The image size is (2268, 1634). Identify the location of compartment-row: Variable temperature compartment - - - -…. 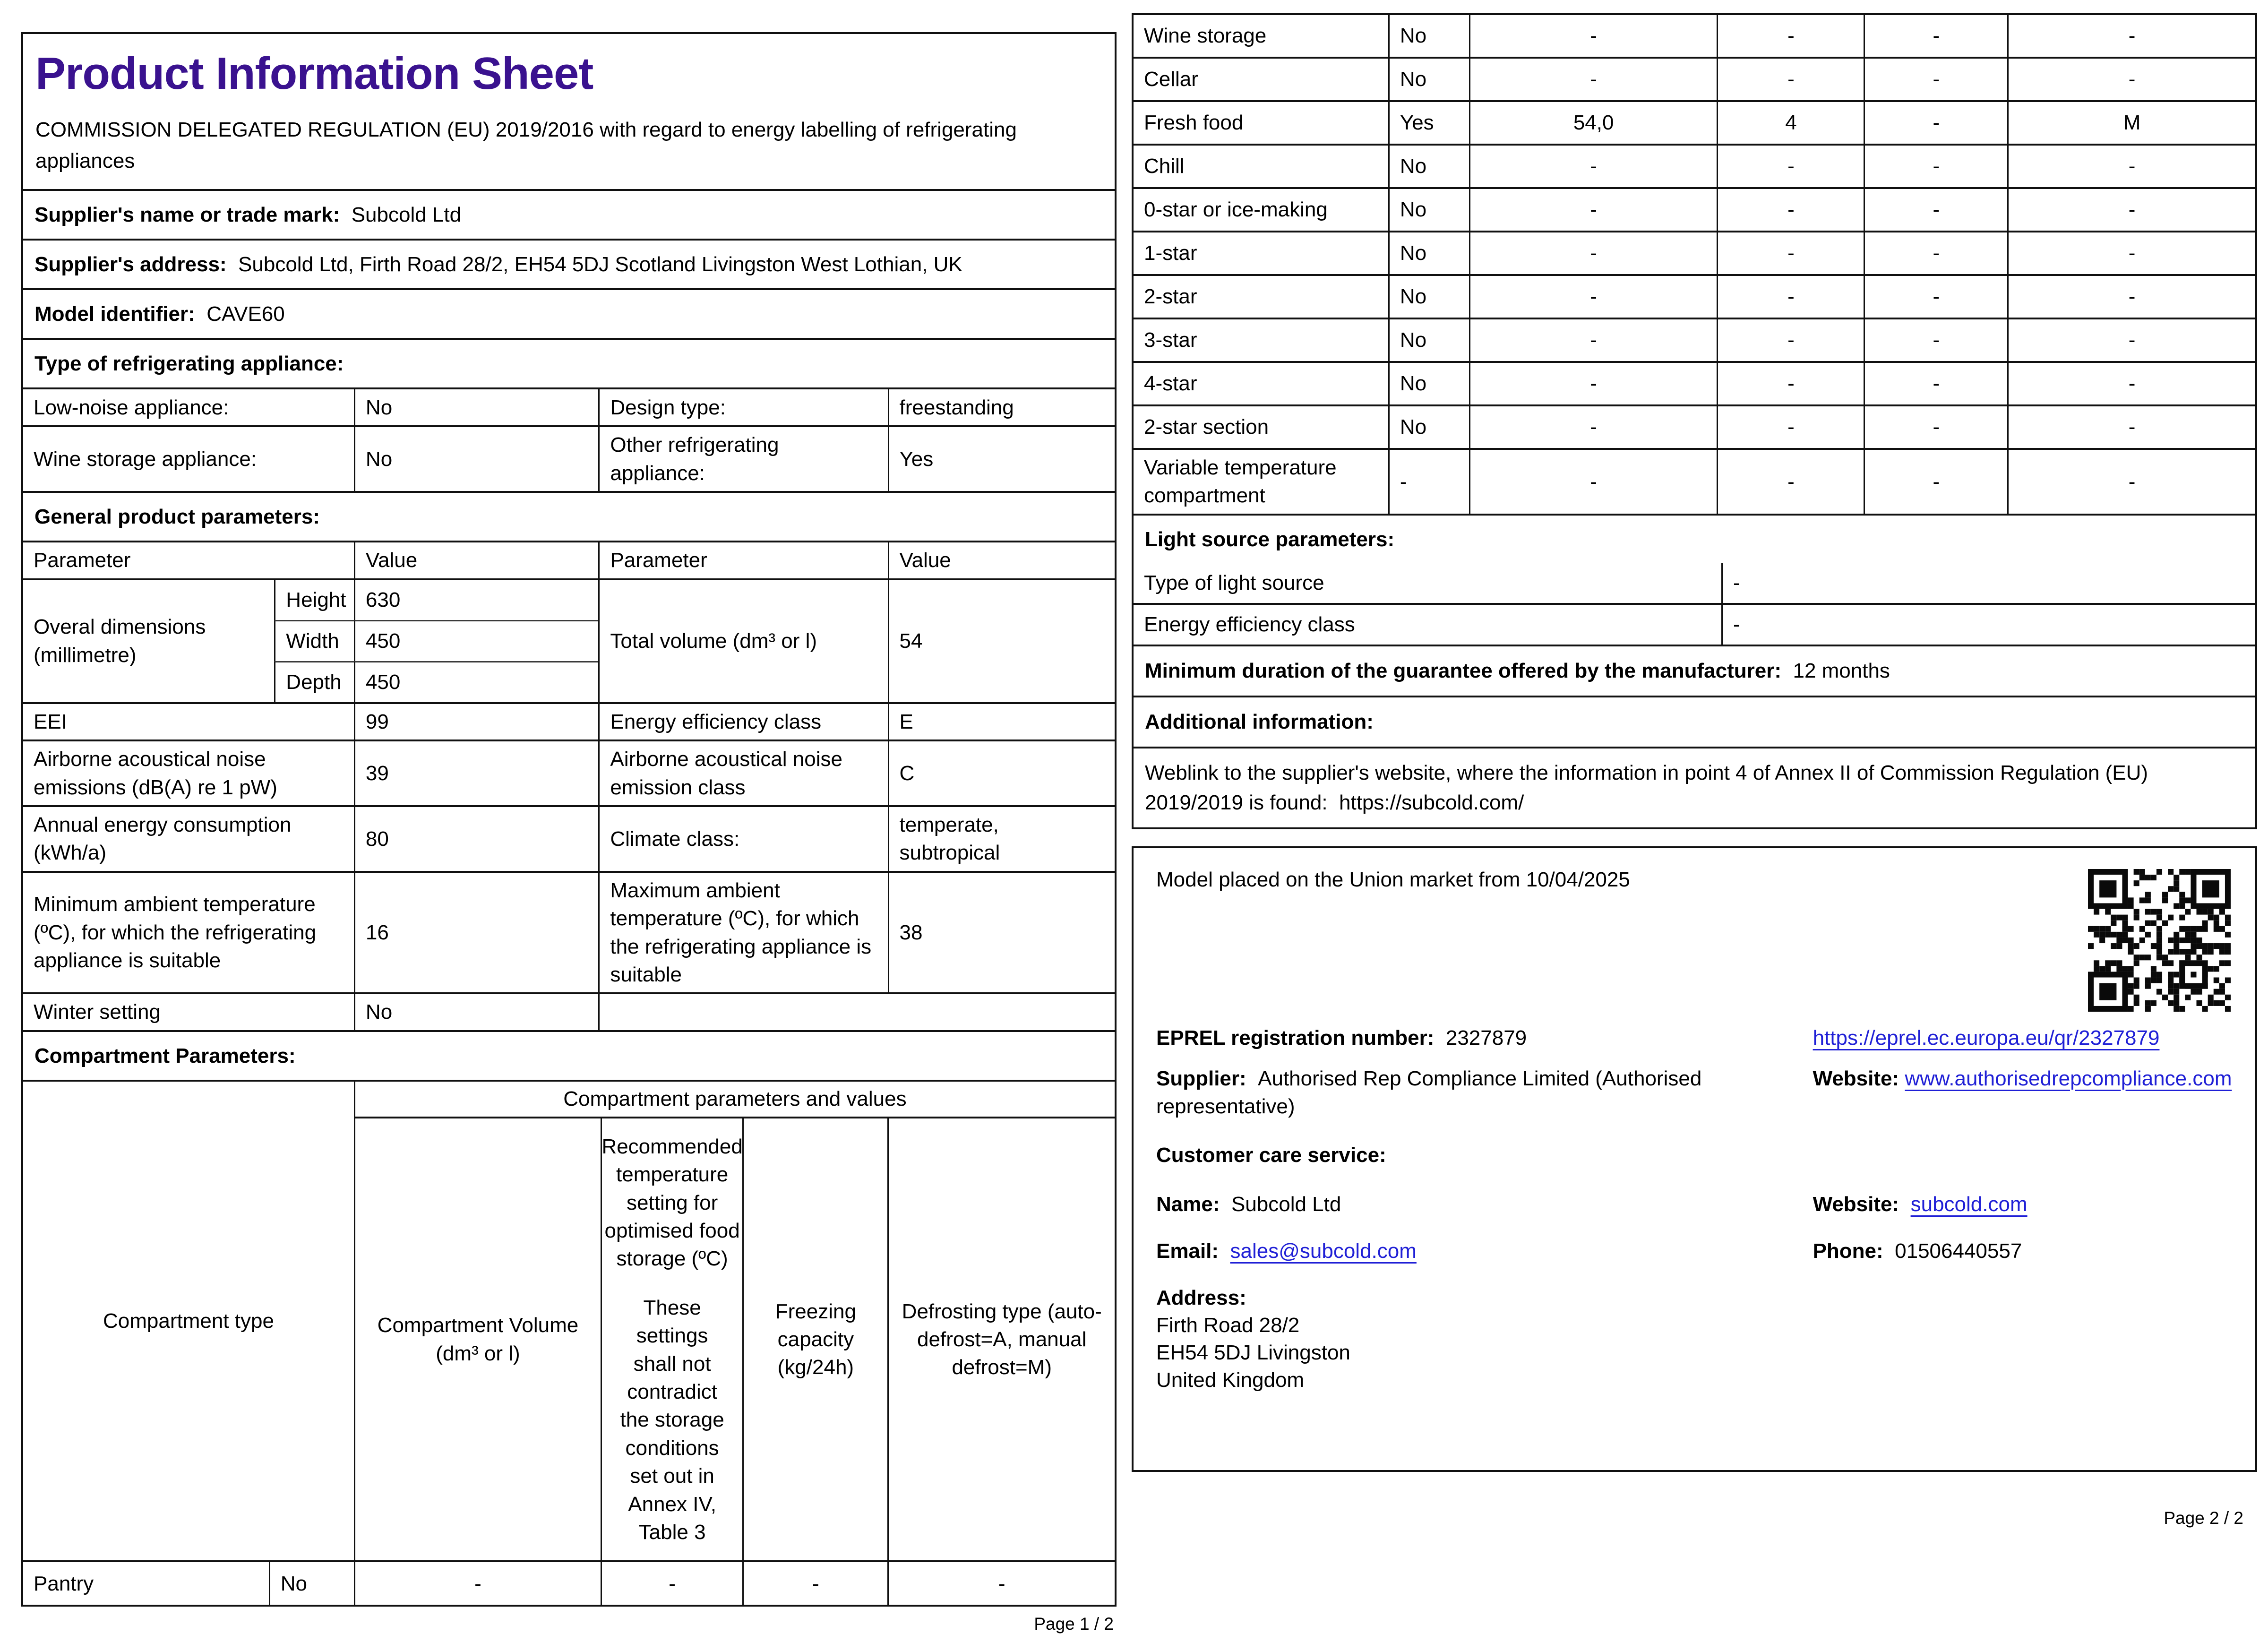
(1694, 481).